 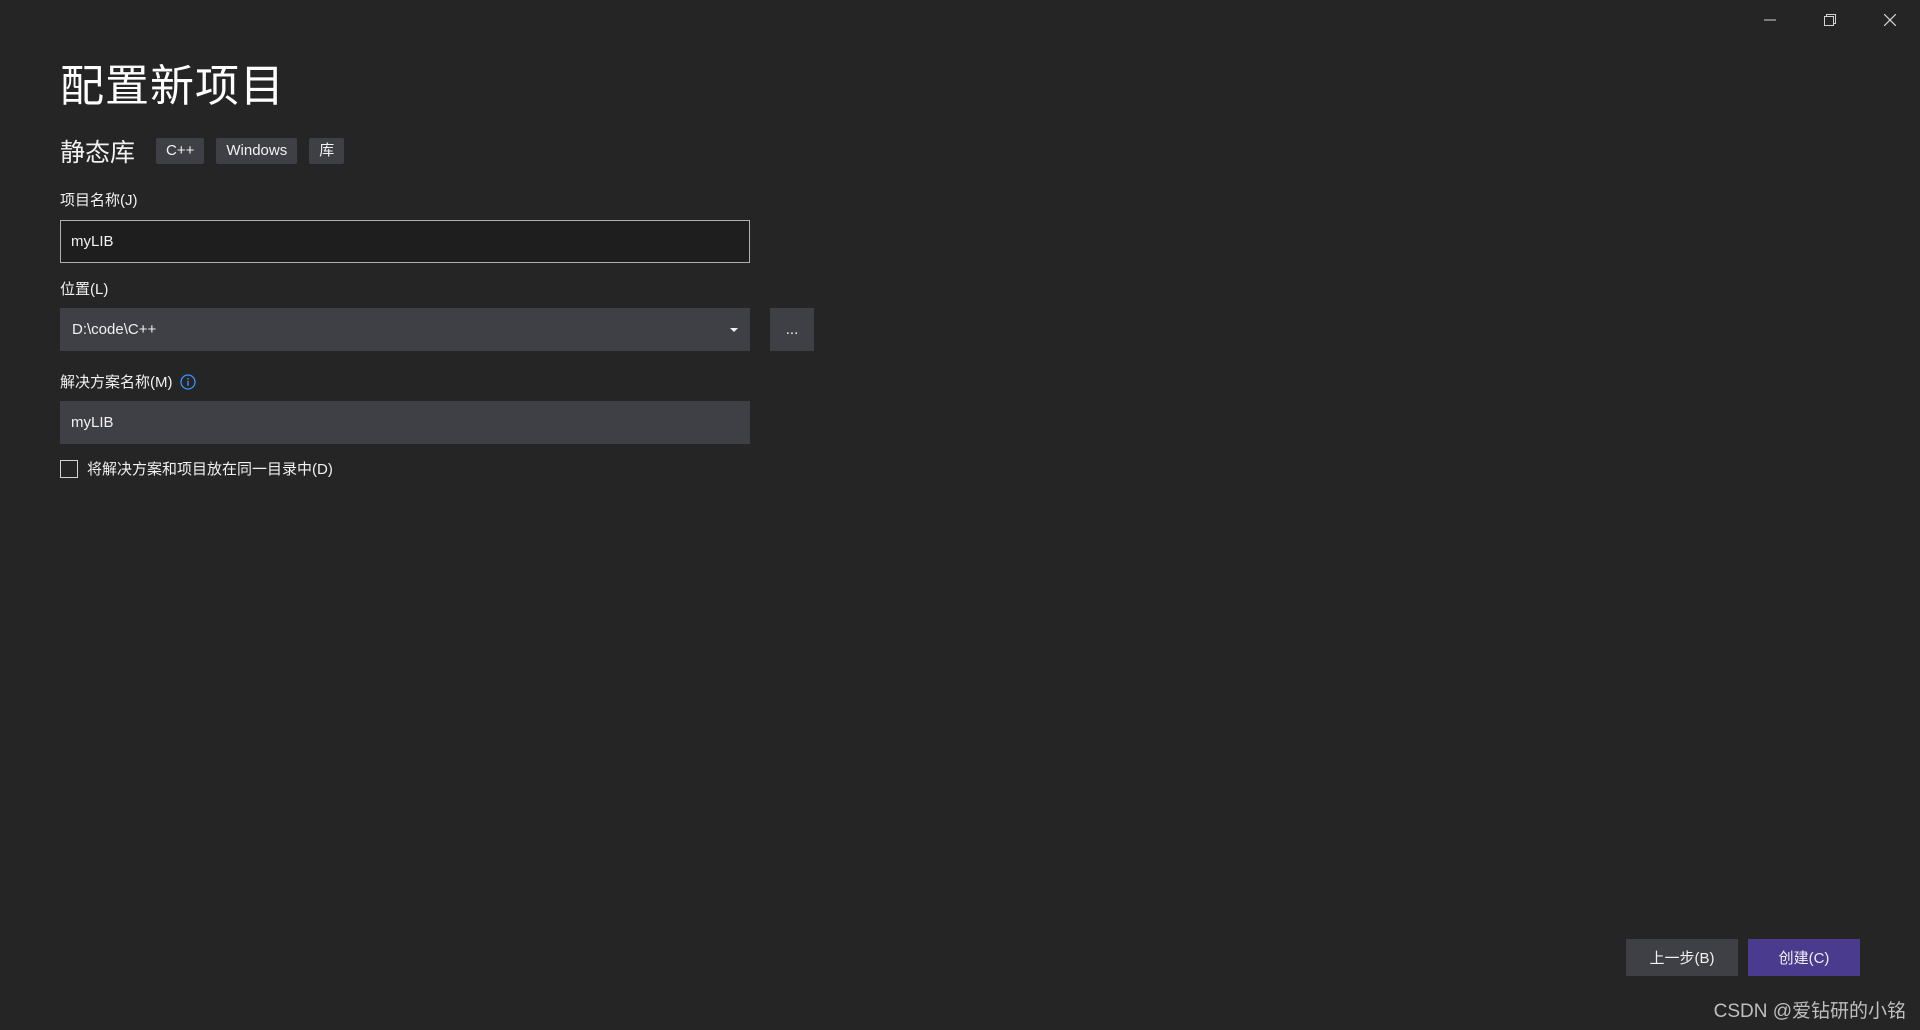 What do you see at coordinates (116, 382) in the screenshot?
I see `solution-name-label: 解决方案名称(M)` at bounding box center [116, 382].